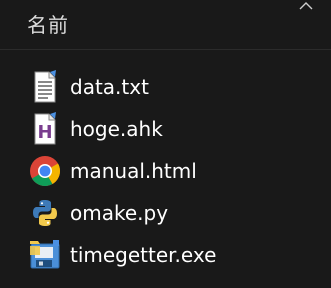  What do you see at coordinates (45, 87) in the screenshot?
I see `text-file-icon` at bounding box center [45, 87].